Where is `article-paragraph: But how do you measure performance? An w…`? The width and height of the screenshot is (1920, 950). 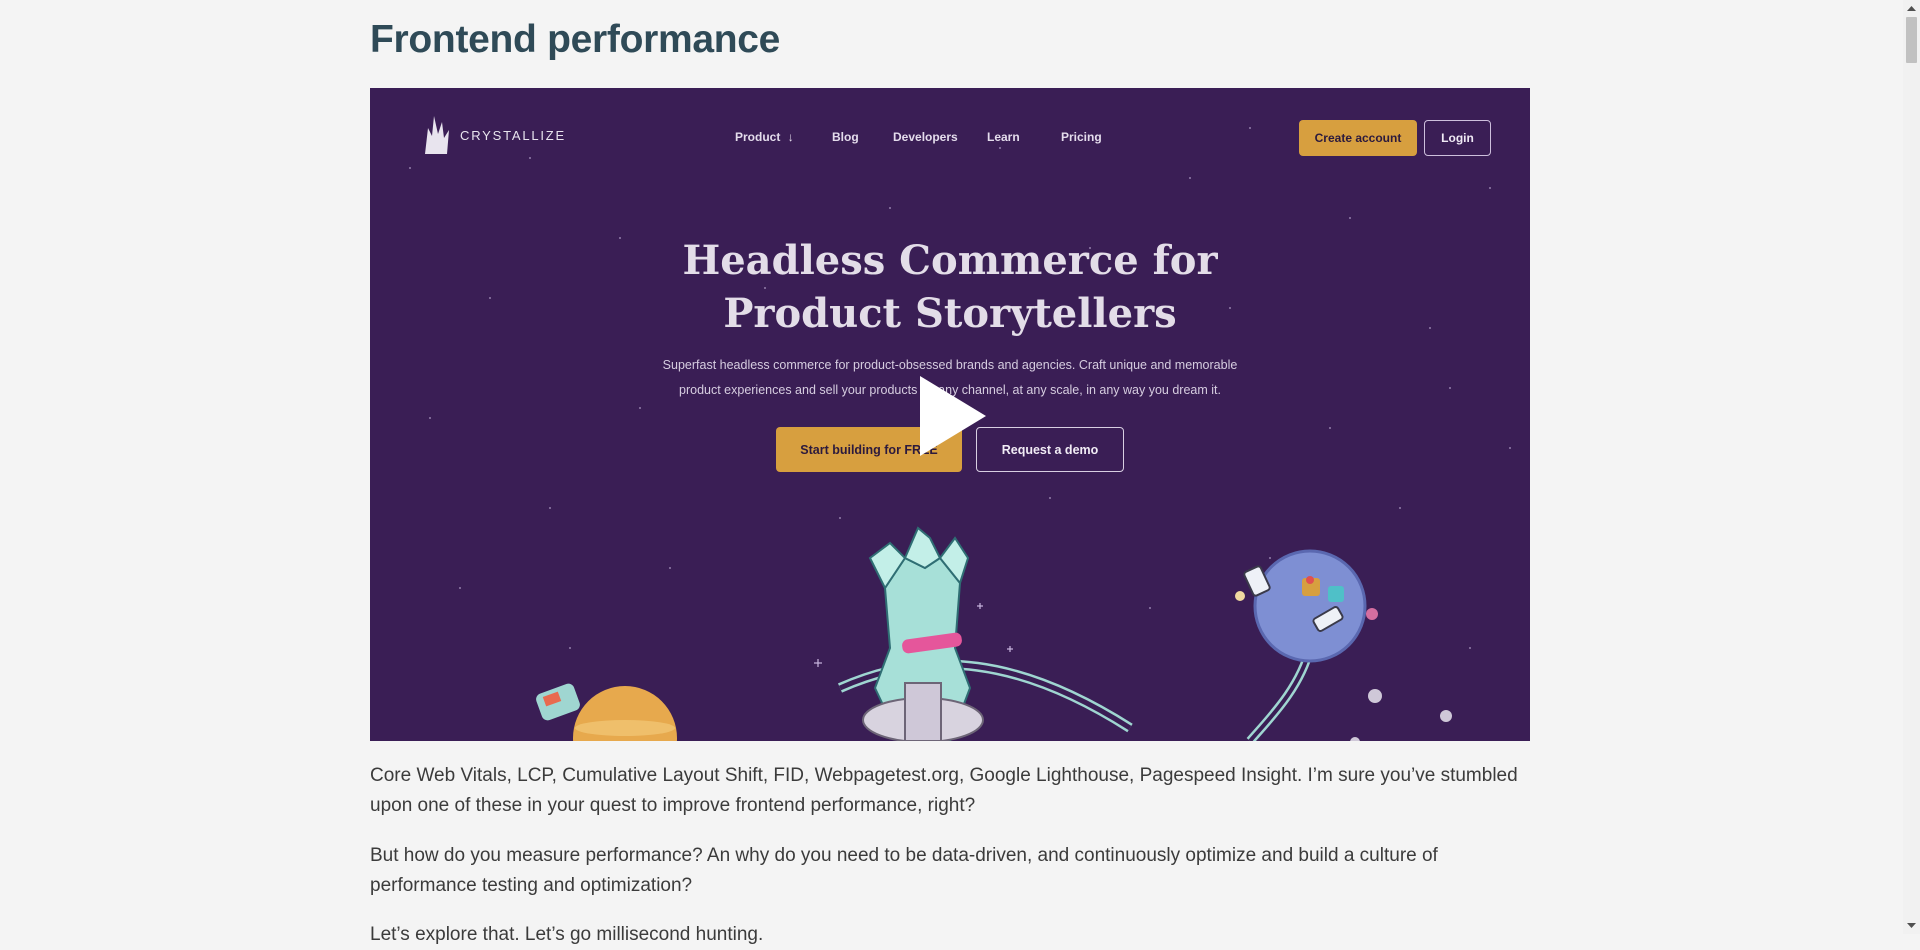
article-paragraph: But how do you measure performance? An w… is located at coordinates (904, 870).